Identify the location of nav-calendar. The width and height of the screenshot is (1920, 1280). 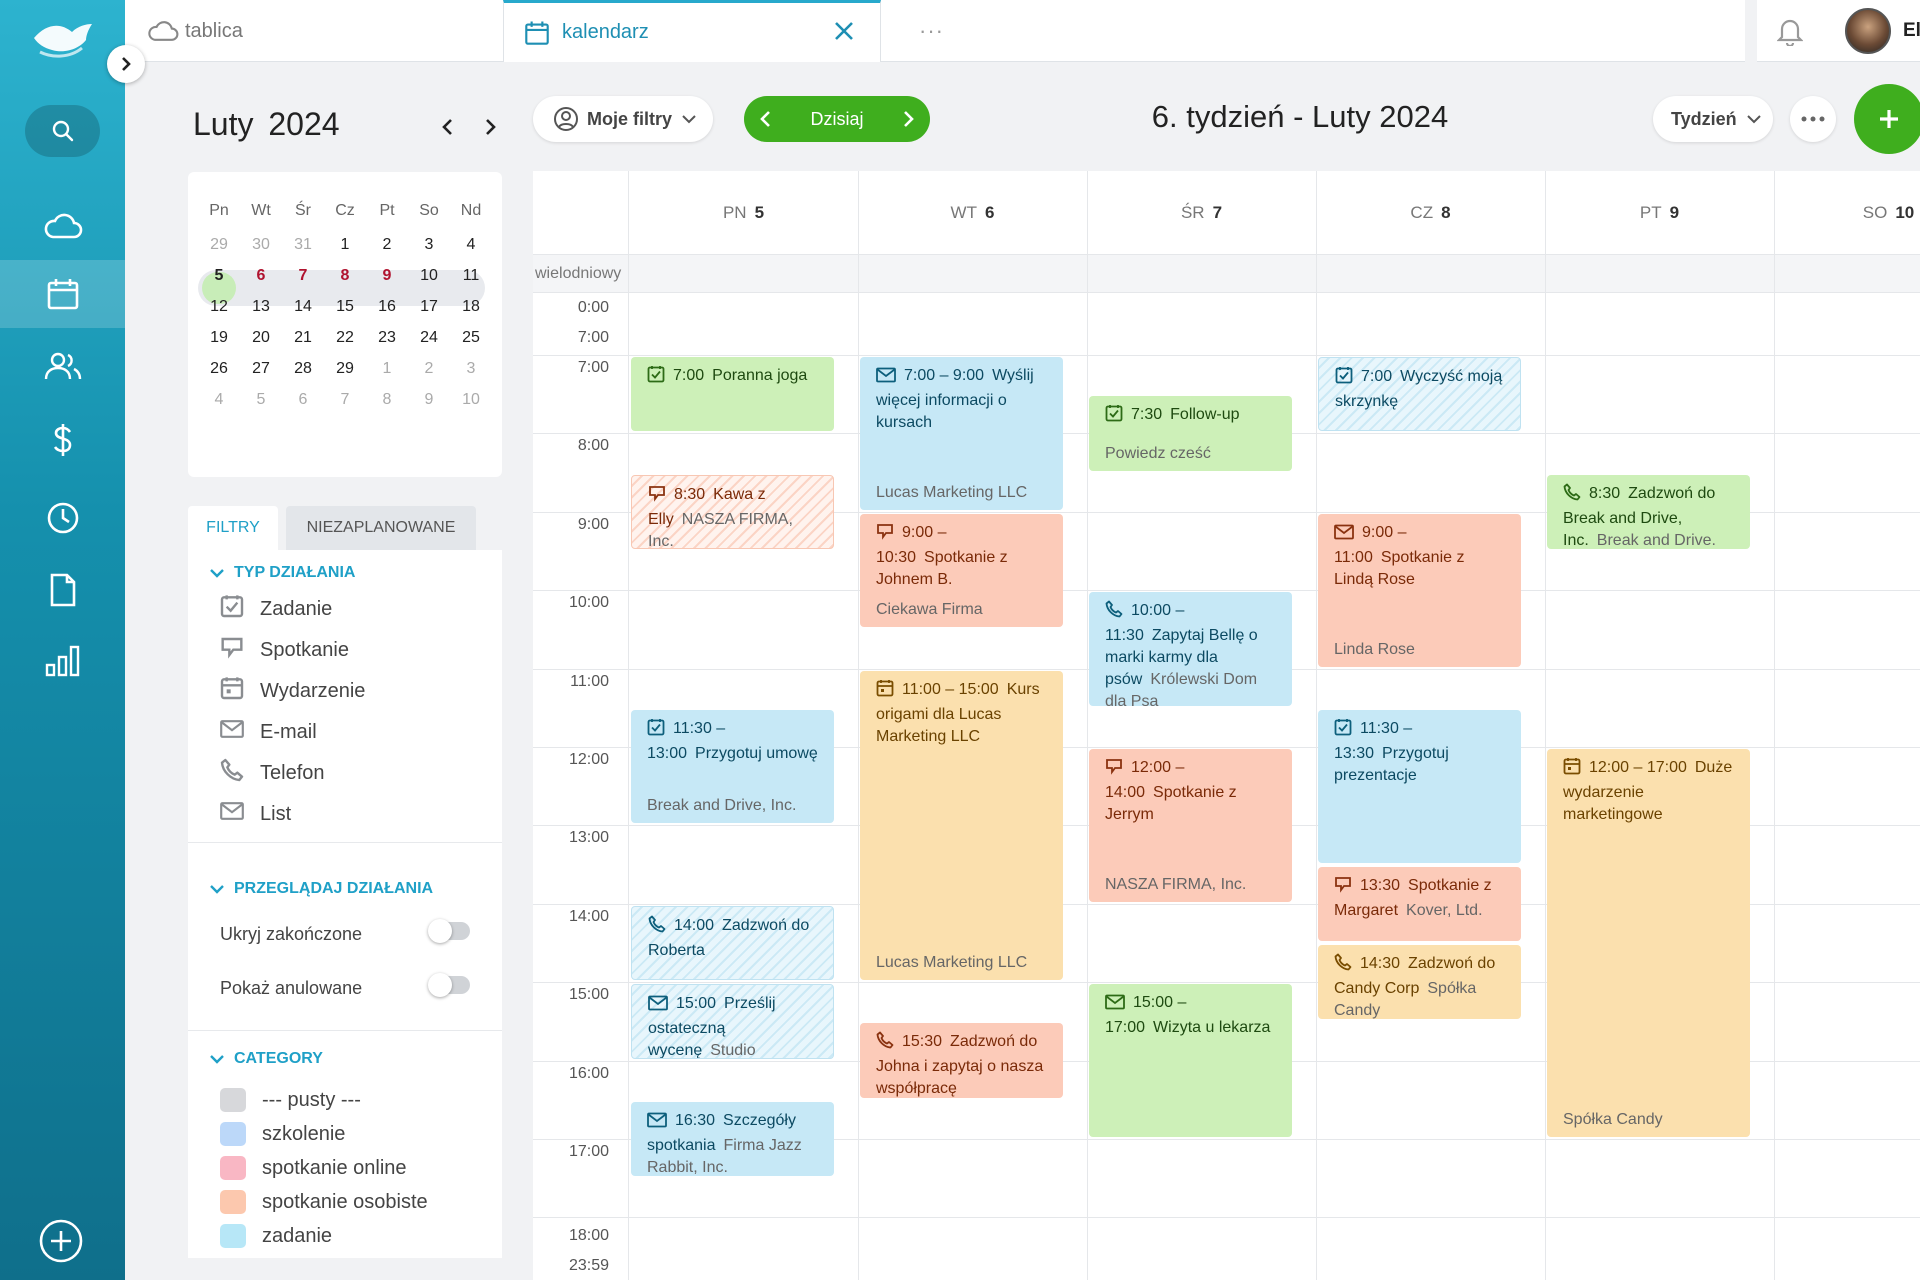
(62, 294).